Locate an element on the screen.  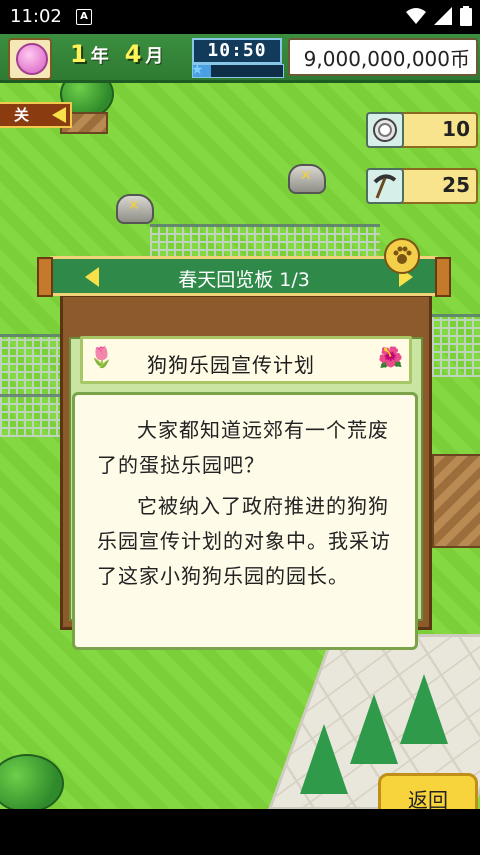
year-unit: 年 is located at coordinates (99, 56).